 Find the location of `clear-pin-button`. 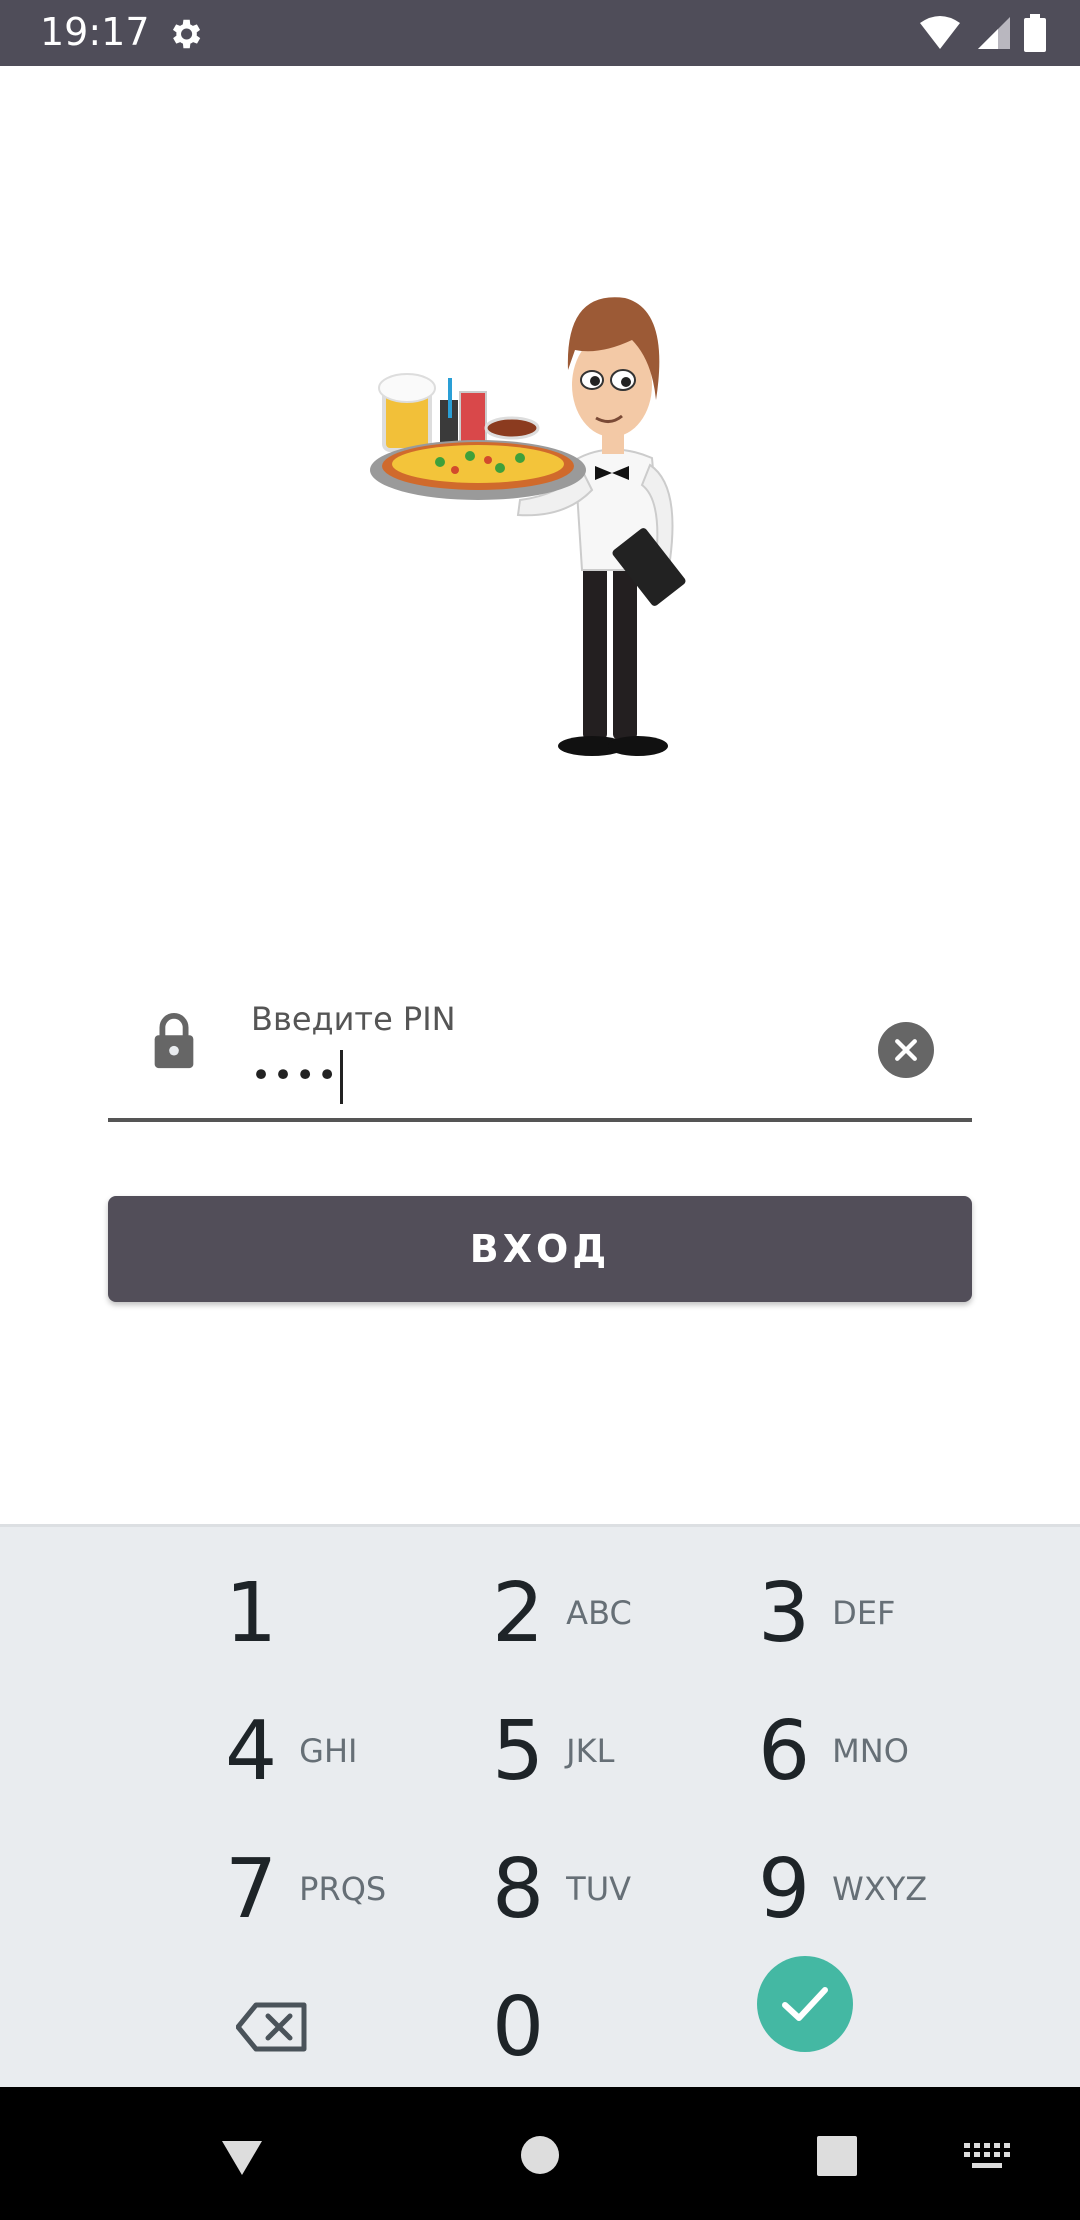

clear-pin-button is located at coordinates (906, 1050).